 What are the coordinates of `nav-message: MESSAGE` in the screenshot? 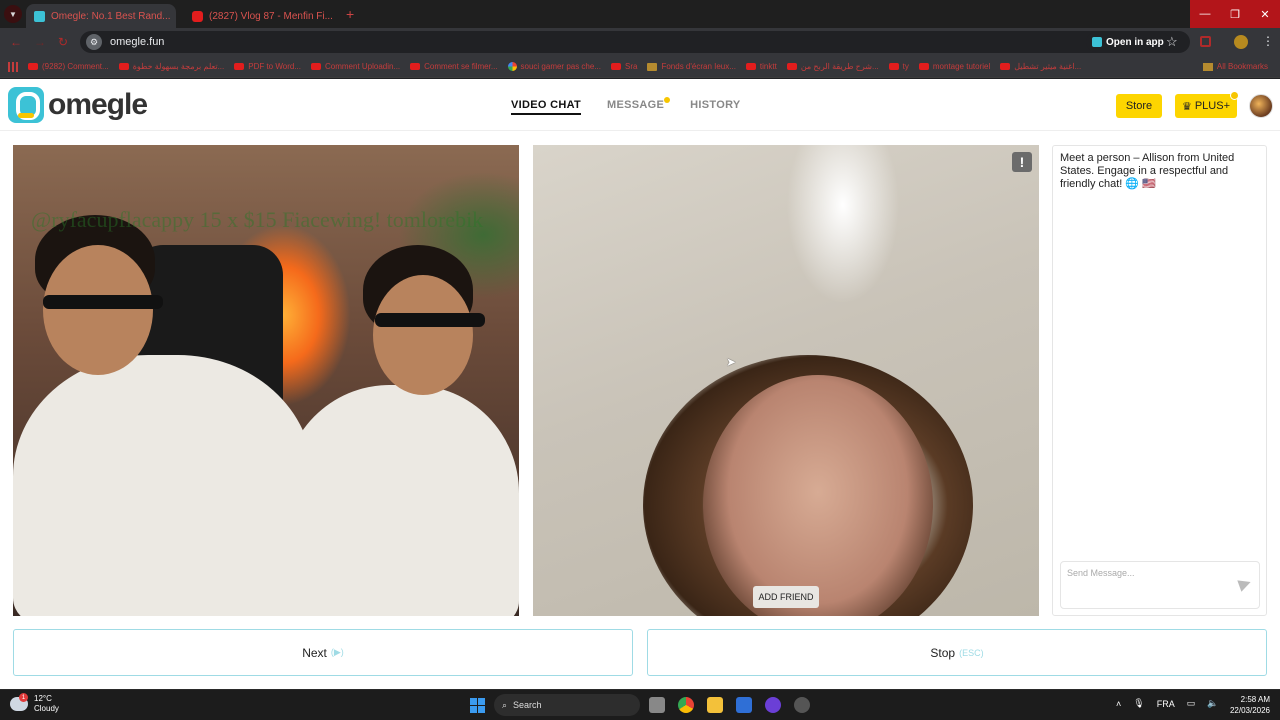 It's located at (639, 106).